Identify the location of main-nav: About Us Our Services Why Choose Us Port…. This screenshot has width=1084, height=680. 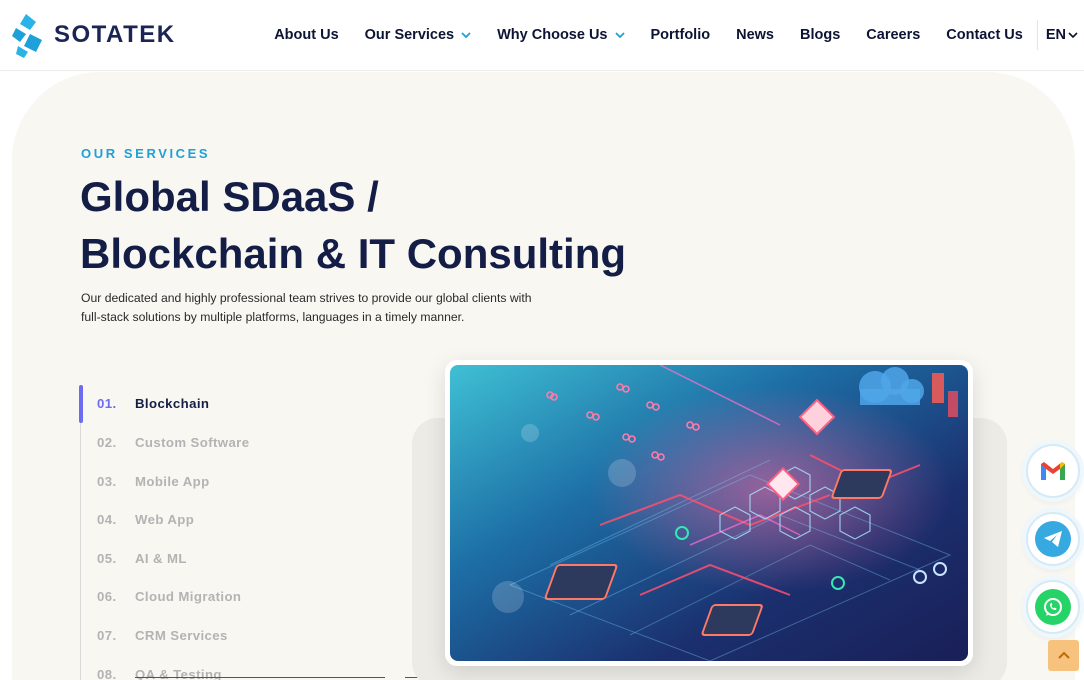
(679, 35).